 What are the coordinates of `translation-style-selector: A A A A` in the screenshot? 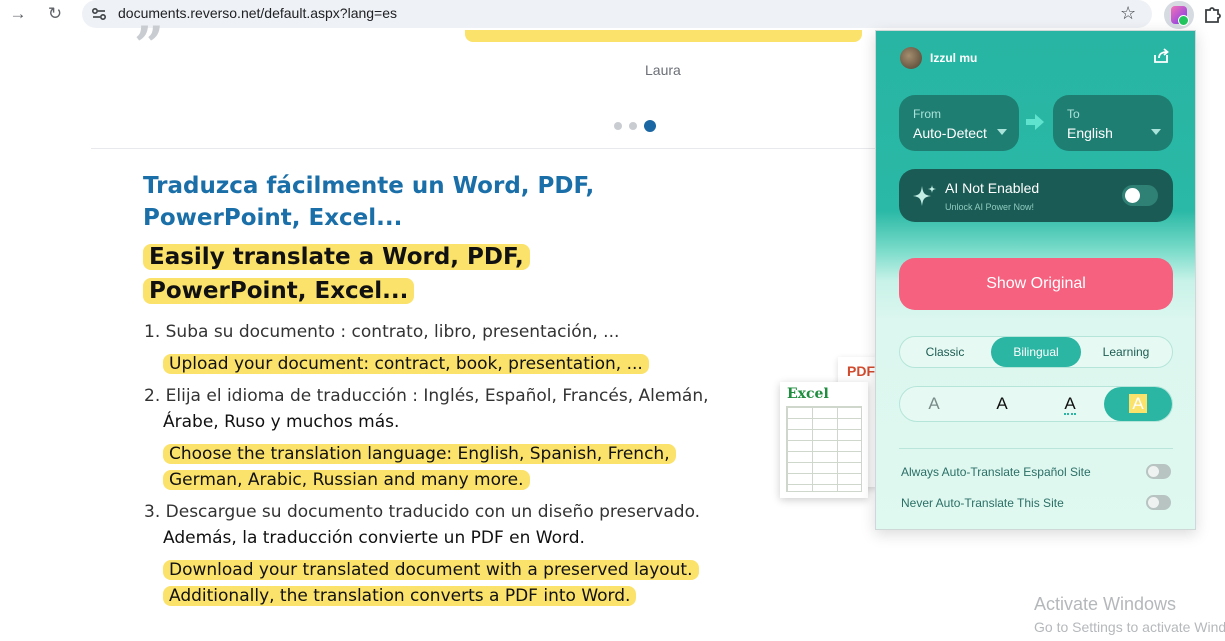 It's located at (1036, 404).